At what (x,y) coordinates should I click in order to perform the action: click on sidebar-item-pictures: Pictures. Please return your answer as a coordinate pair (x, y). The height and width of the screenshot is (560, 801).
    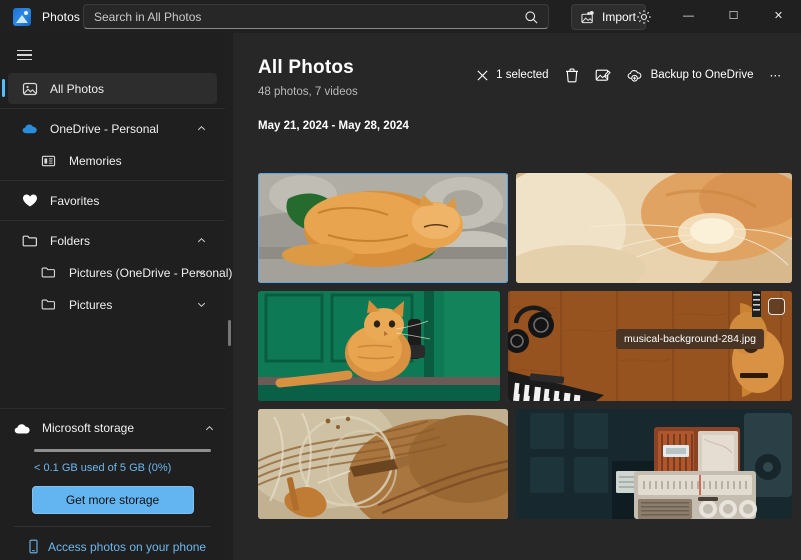
    Looking at the image, I should click on (112, 304).